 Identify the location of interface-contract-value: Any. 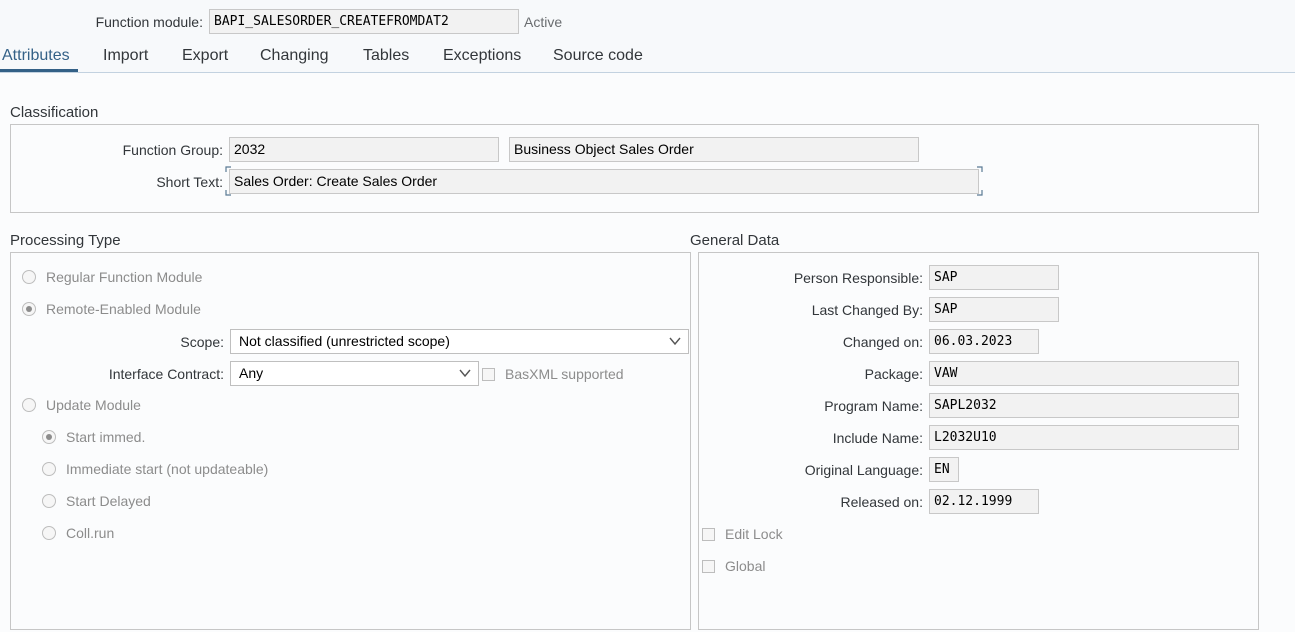
(251, 373).